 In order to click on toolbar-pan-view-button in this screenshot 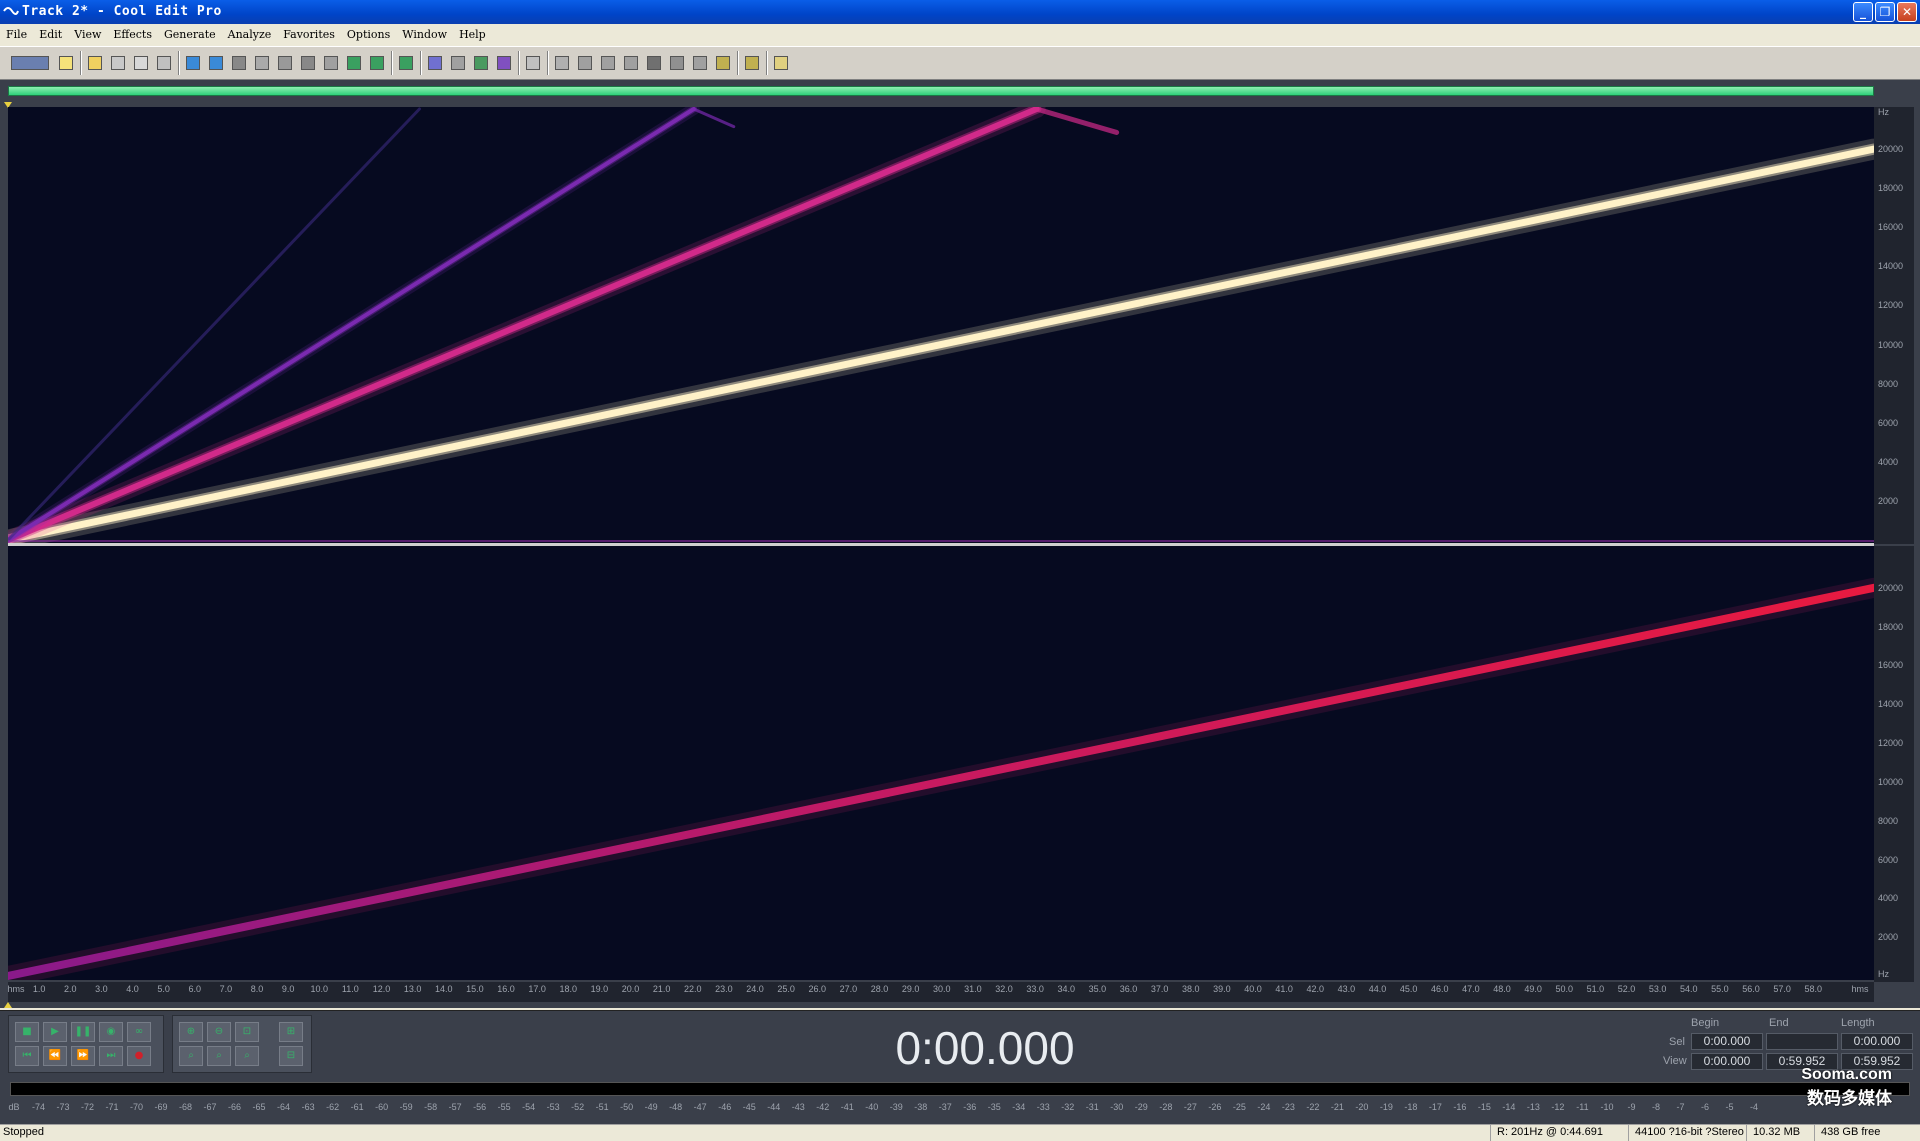, I will do `click(481, 63)`.